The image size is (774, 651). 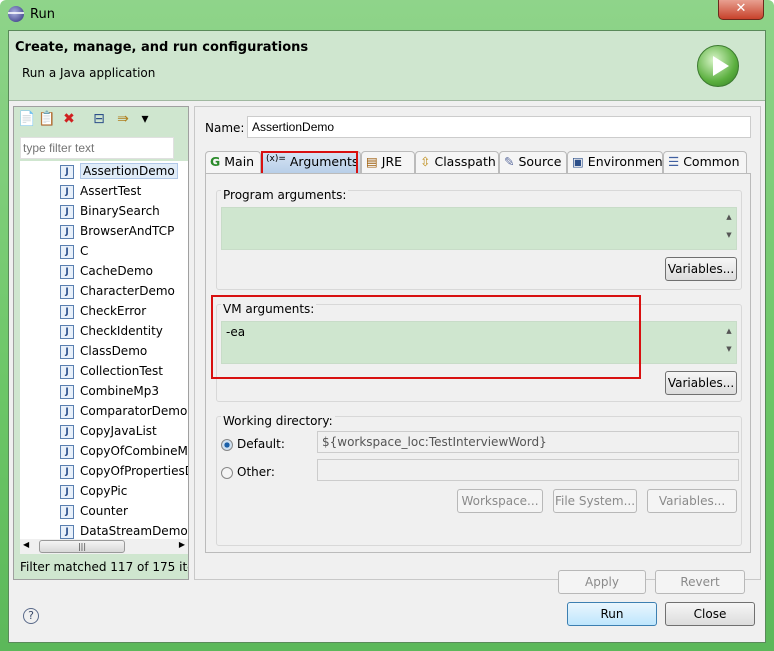 What do you see at coordinates (124, 471) in the screenshot?
I see `list-item: J CopyOfPropertiesDemo` at bounding box center [124, 471].